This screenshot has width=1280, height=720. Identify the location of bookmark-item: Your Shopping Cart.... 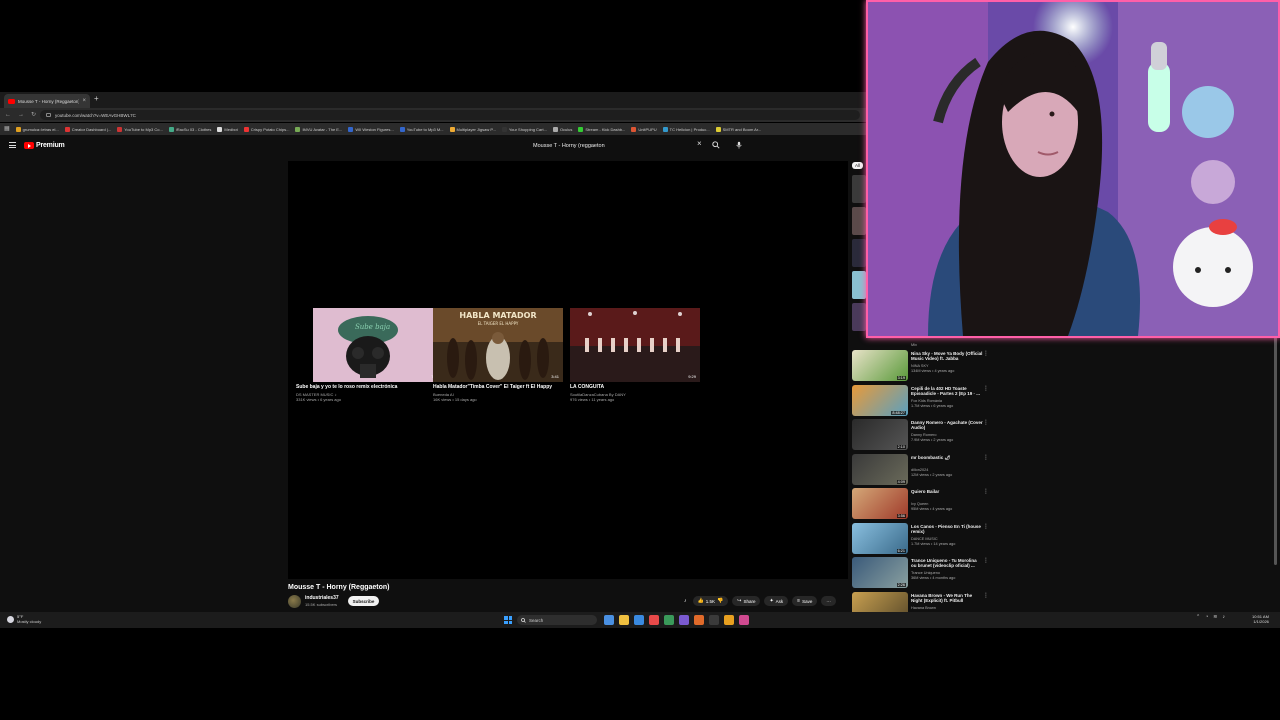
(524, 129).